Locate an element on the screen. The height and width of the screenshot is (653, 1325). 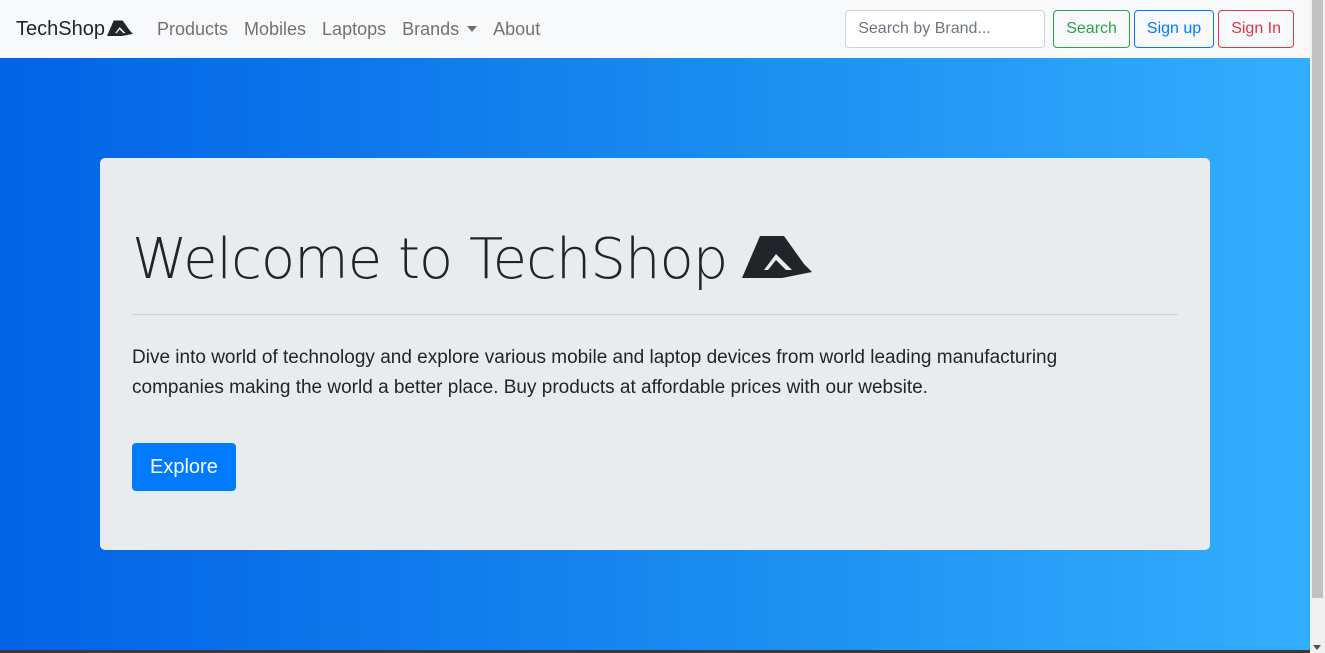
search-input is located at coordinates (945, 29).